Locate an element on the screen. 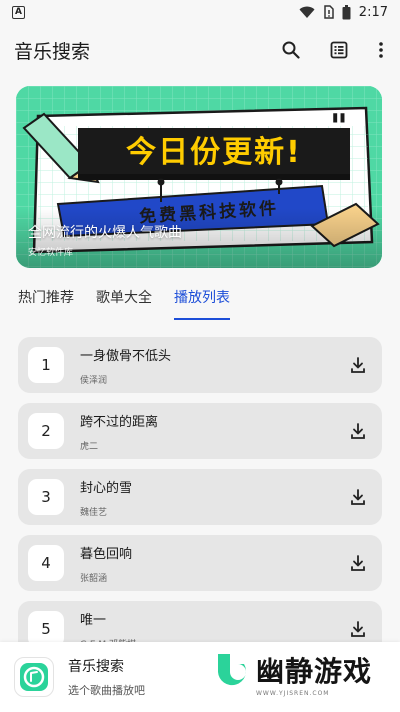 This screenshot has height=712, width=400. more-options-button is located at coordinates (381, 50).